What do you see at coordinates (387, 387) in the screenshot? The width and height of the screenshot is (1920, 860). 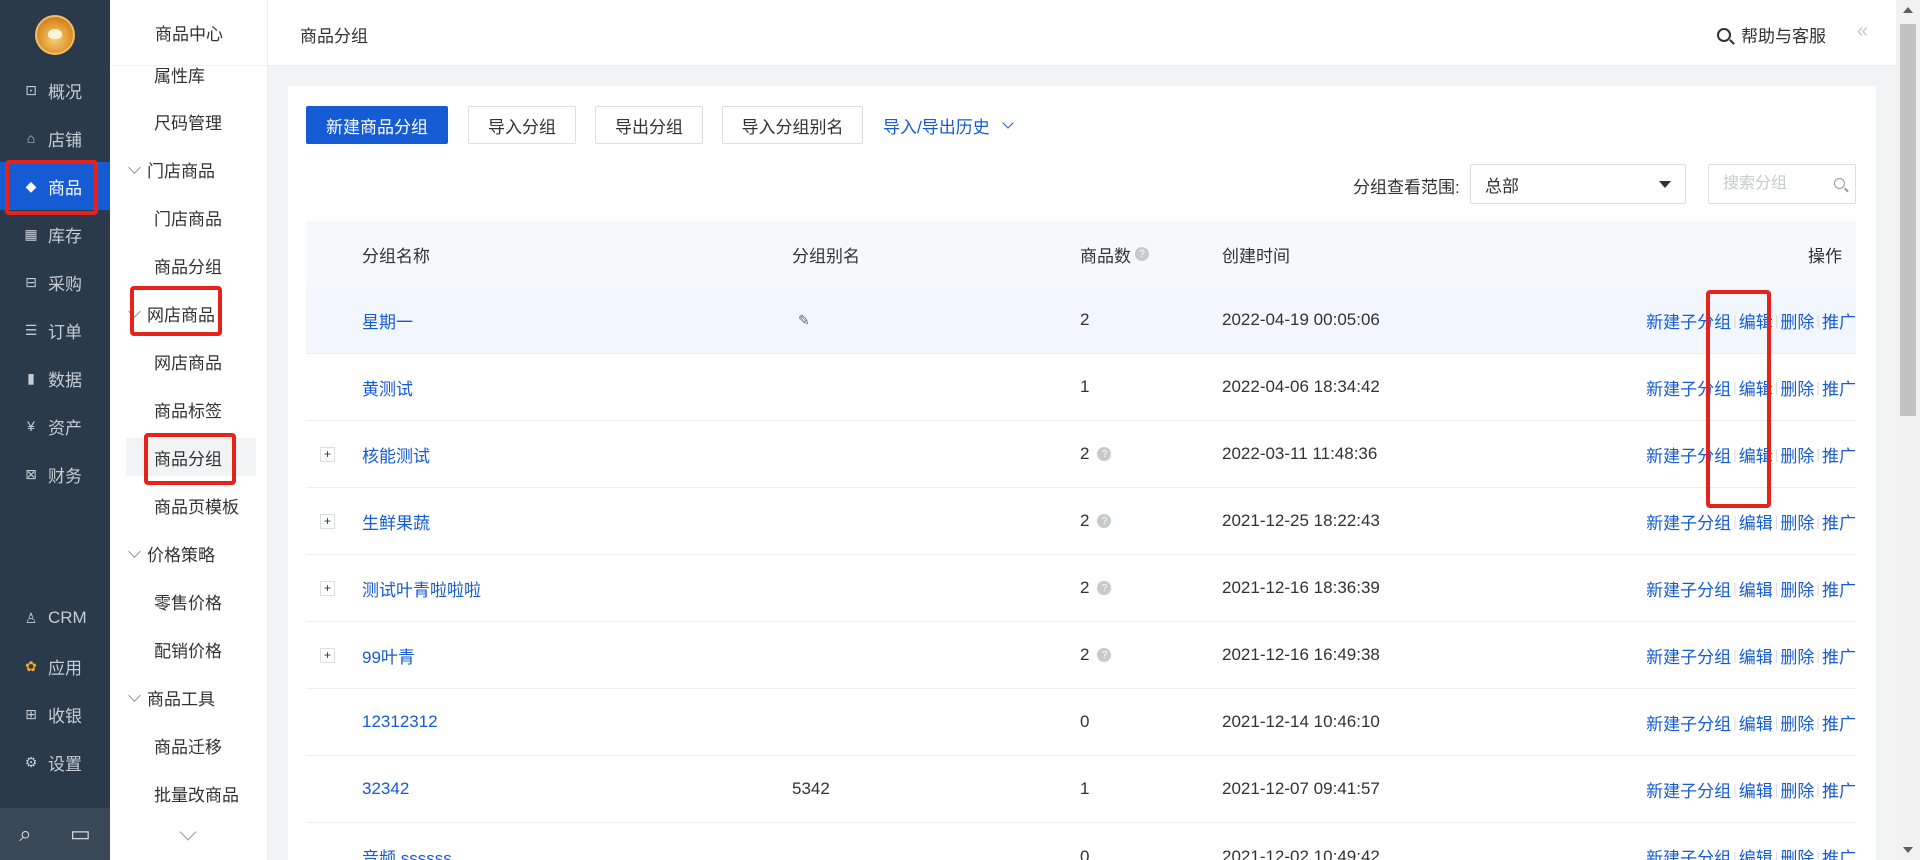 I see `group-name-link: 黄测试` at bounding box center [387, 387].